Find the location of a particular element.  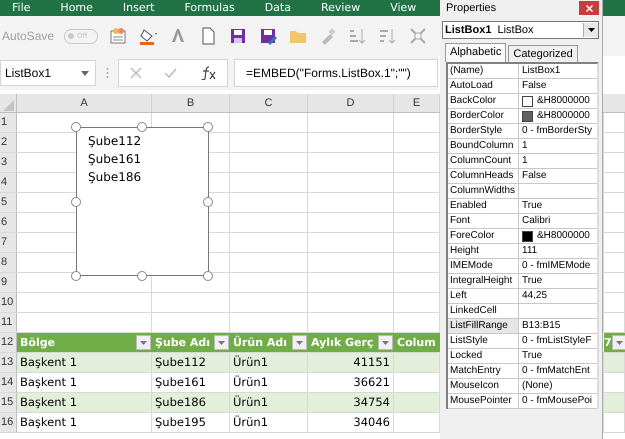

property-value: 0 - fmBorderSty is located at coordinates (557, 131).